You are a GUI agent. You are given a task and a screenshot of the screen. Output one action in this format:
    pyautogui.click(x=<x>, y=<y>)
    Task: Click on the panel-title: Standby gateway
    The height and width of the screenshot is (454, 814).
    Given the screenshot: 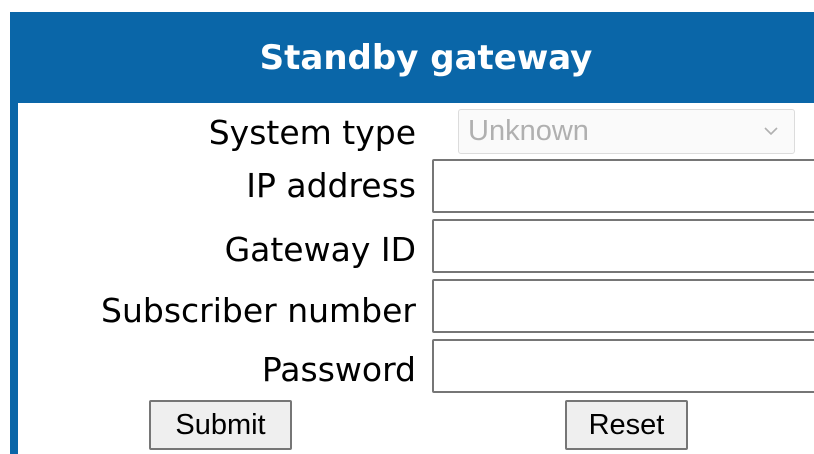 What is the action you would take?
    pyautogui.click(x=426, y=57)
    